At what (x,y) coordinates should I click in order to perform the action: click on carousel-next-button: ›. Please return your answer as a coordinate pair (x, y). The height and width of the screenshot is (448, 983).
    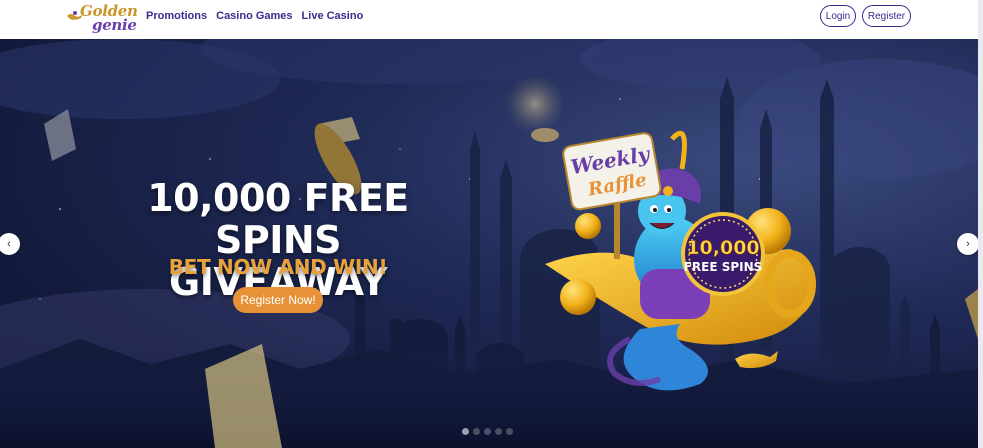
    Looking at the image, I should click on (967, 244).